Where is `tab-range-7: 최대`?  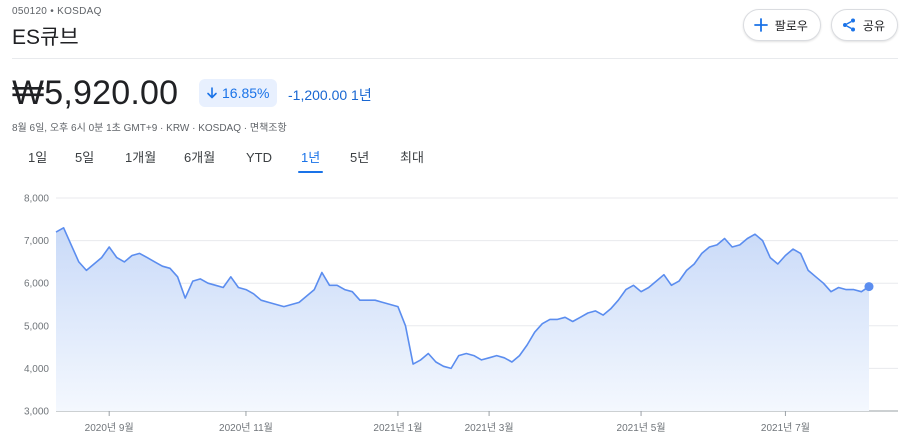
tab-range-7: 최대 is located at coordinates (412, 162).